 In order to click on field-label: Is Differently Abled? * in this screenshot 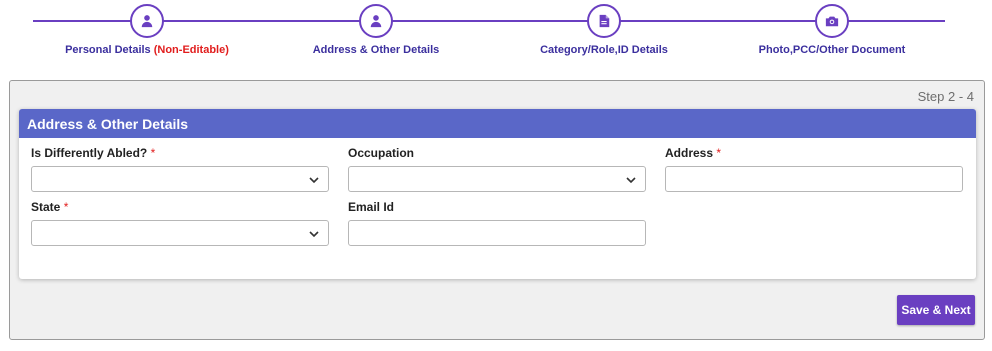, I will do `click(93, 153)`.